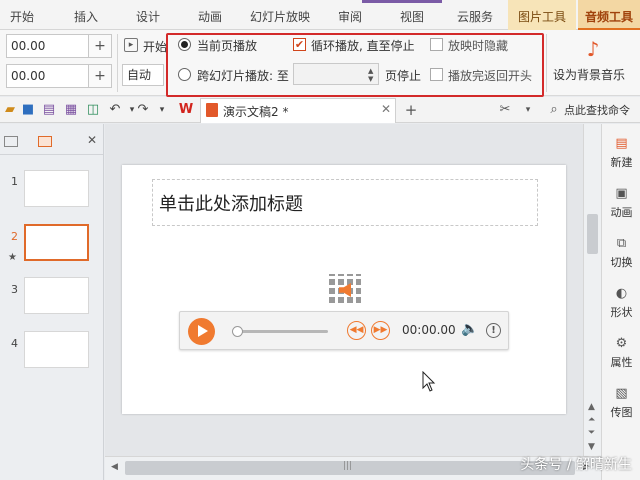  Describe the element at coordinates (100, 76) in the screenshot. I see `fade-out-plus-button: +` at that location.